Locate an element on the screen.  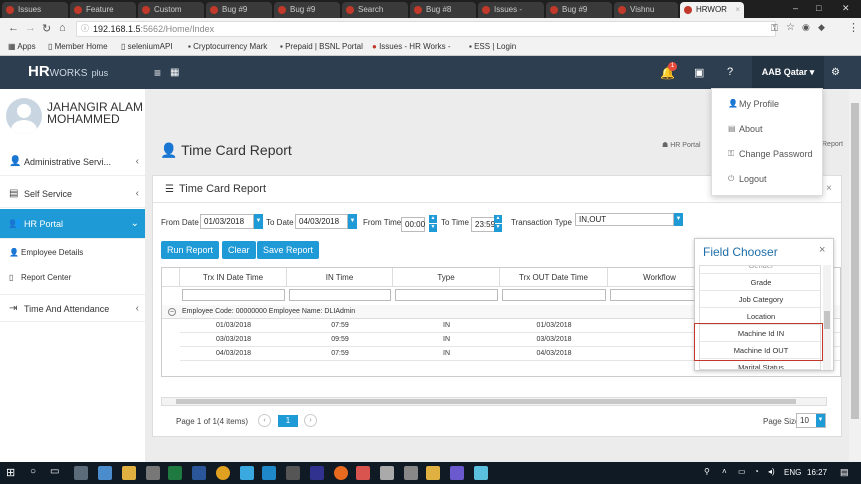
forward-icon: → is located at coordinates (30, 28).